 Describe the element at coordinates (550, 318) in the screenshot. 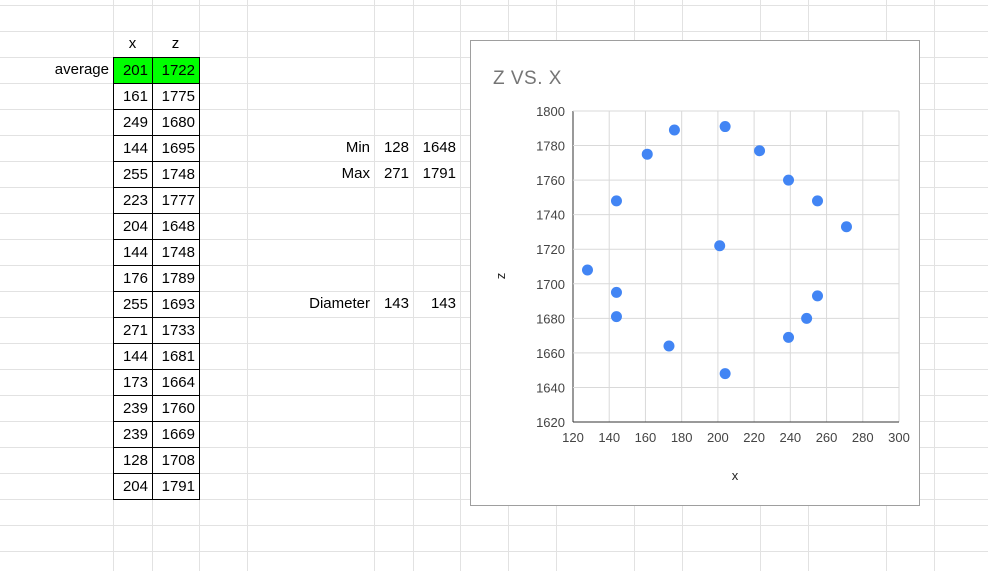

I see `y-tick-label: 1680` at that location.